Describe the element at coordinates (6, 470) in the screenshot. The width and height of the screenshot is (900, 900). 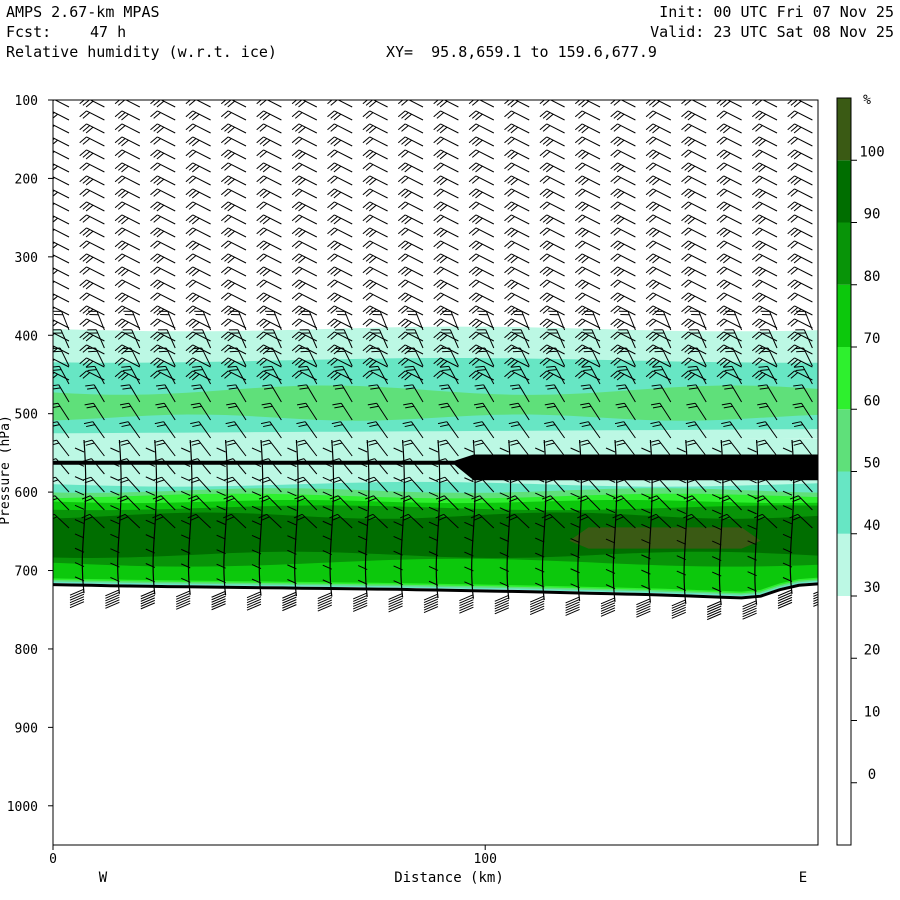
I see `y-axis-label: Pressure (hPa)` at that location.